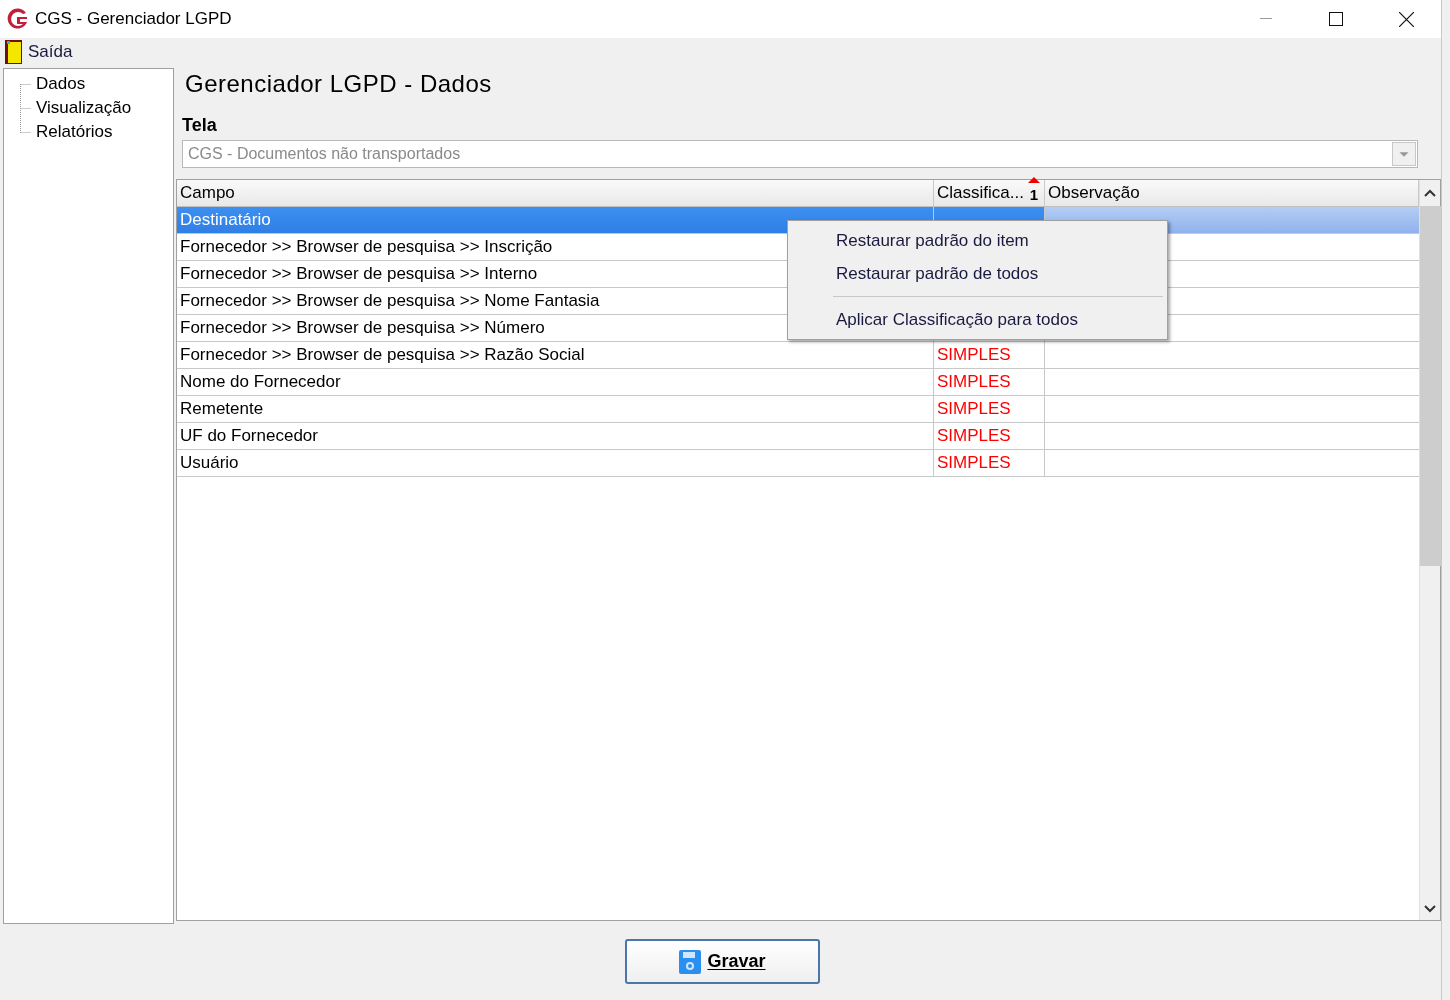 Image resolution: width=1450 pixels, height=1000 pixels. I want to click on close-icon, so click(1406, 19).